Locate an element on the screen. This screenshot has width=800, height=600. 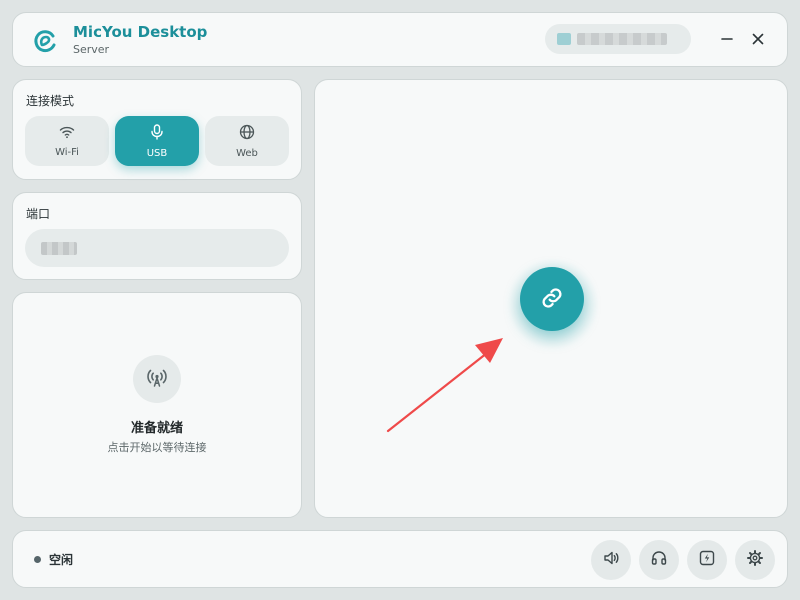
port-card: 端口 is located at coordinates (157, 236).